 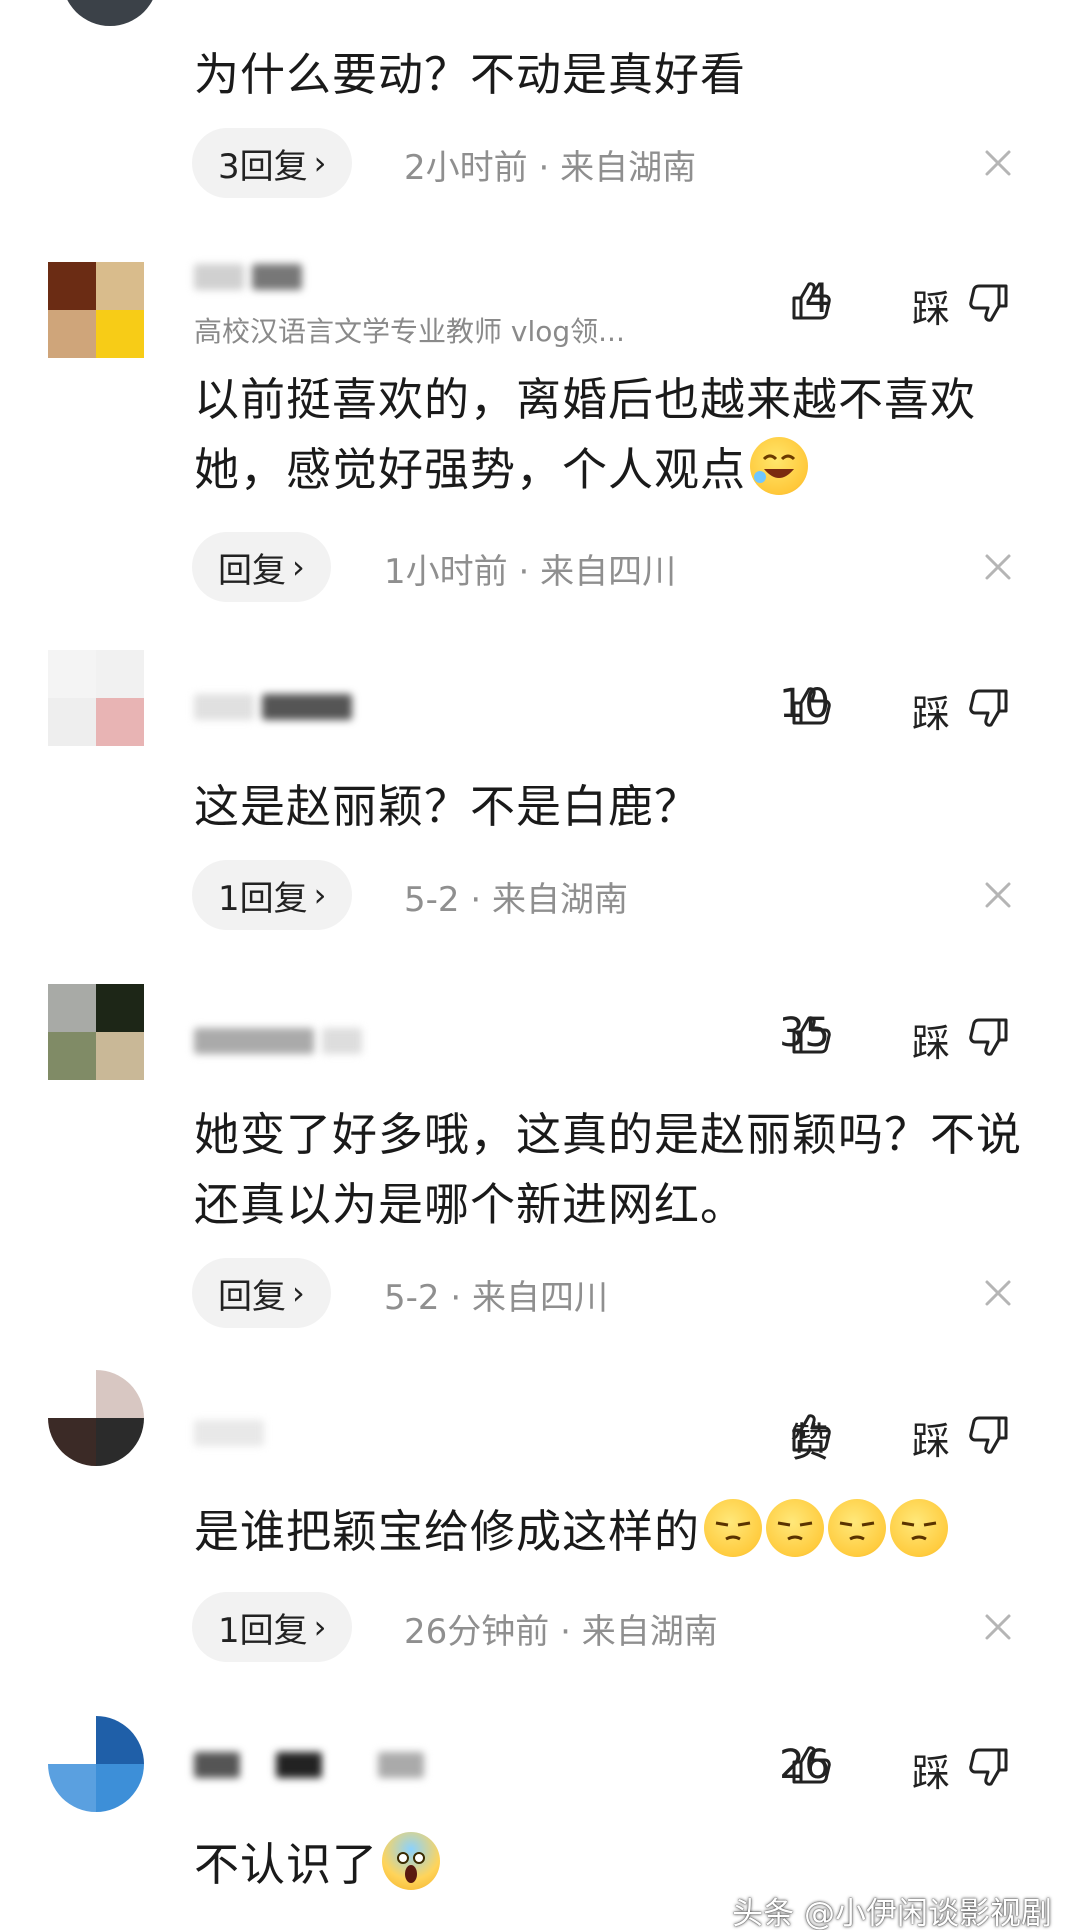 What do you see at coordinates (779, 466) in the screenshot?
I see `laughing-emoji-icon` at bounding box center [779, 466].